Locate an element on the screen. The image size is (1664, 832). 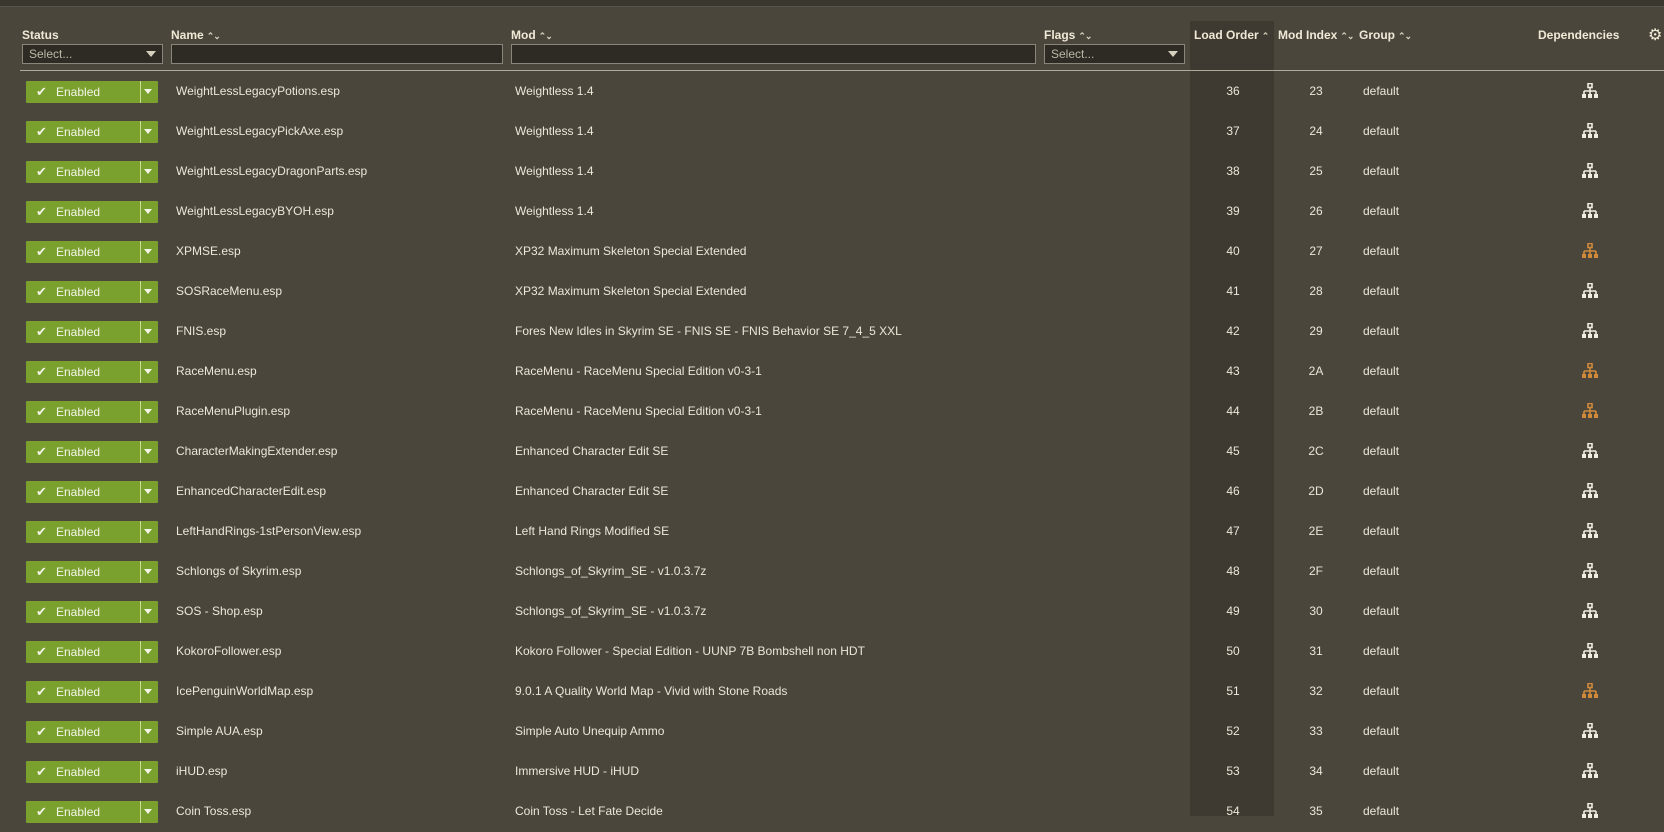
column-header-mod-index: Mod Index ⌃⌄ is located at coordinates (1316, 35).